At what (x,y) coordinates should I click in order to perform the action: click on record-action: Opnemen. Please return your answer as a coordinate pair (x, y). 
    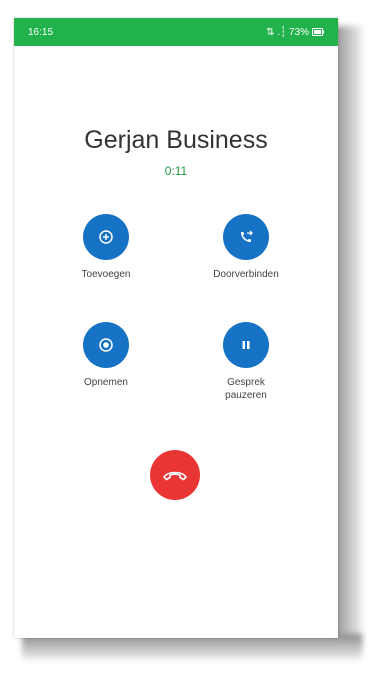
    Looking at the image, I should click on (106, 355).